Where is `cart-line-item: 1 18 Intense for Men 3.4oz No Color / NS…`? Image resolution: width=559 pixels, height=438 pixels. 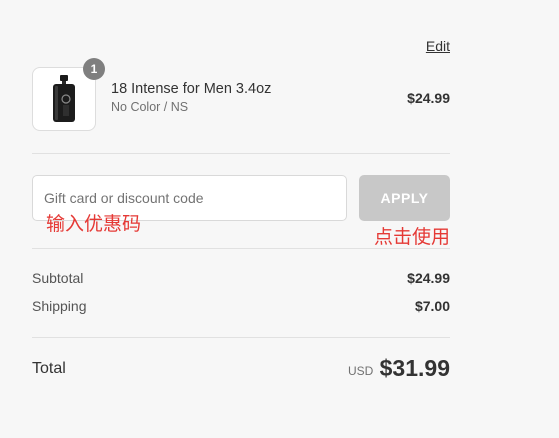
cart-line-item: 1 18 Intense for Men 3.4oz No Color / NS… is located at coordinates (241, 94).